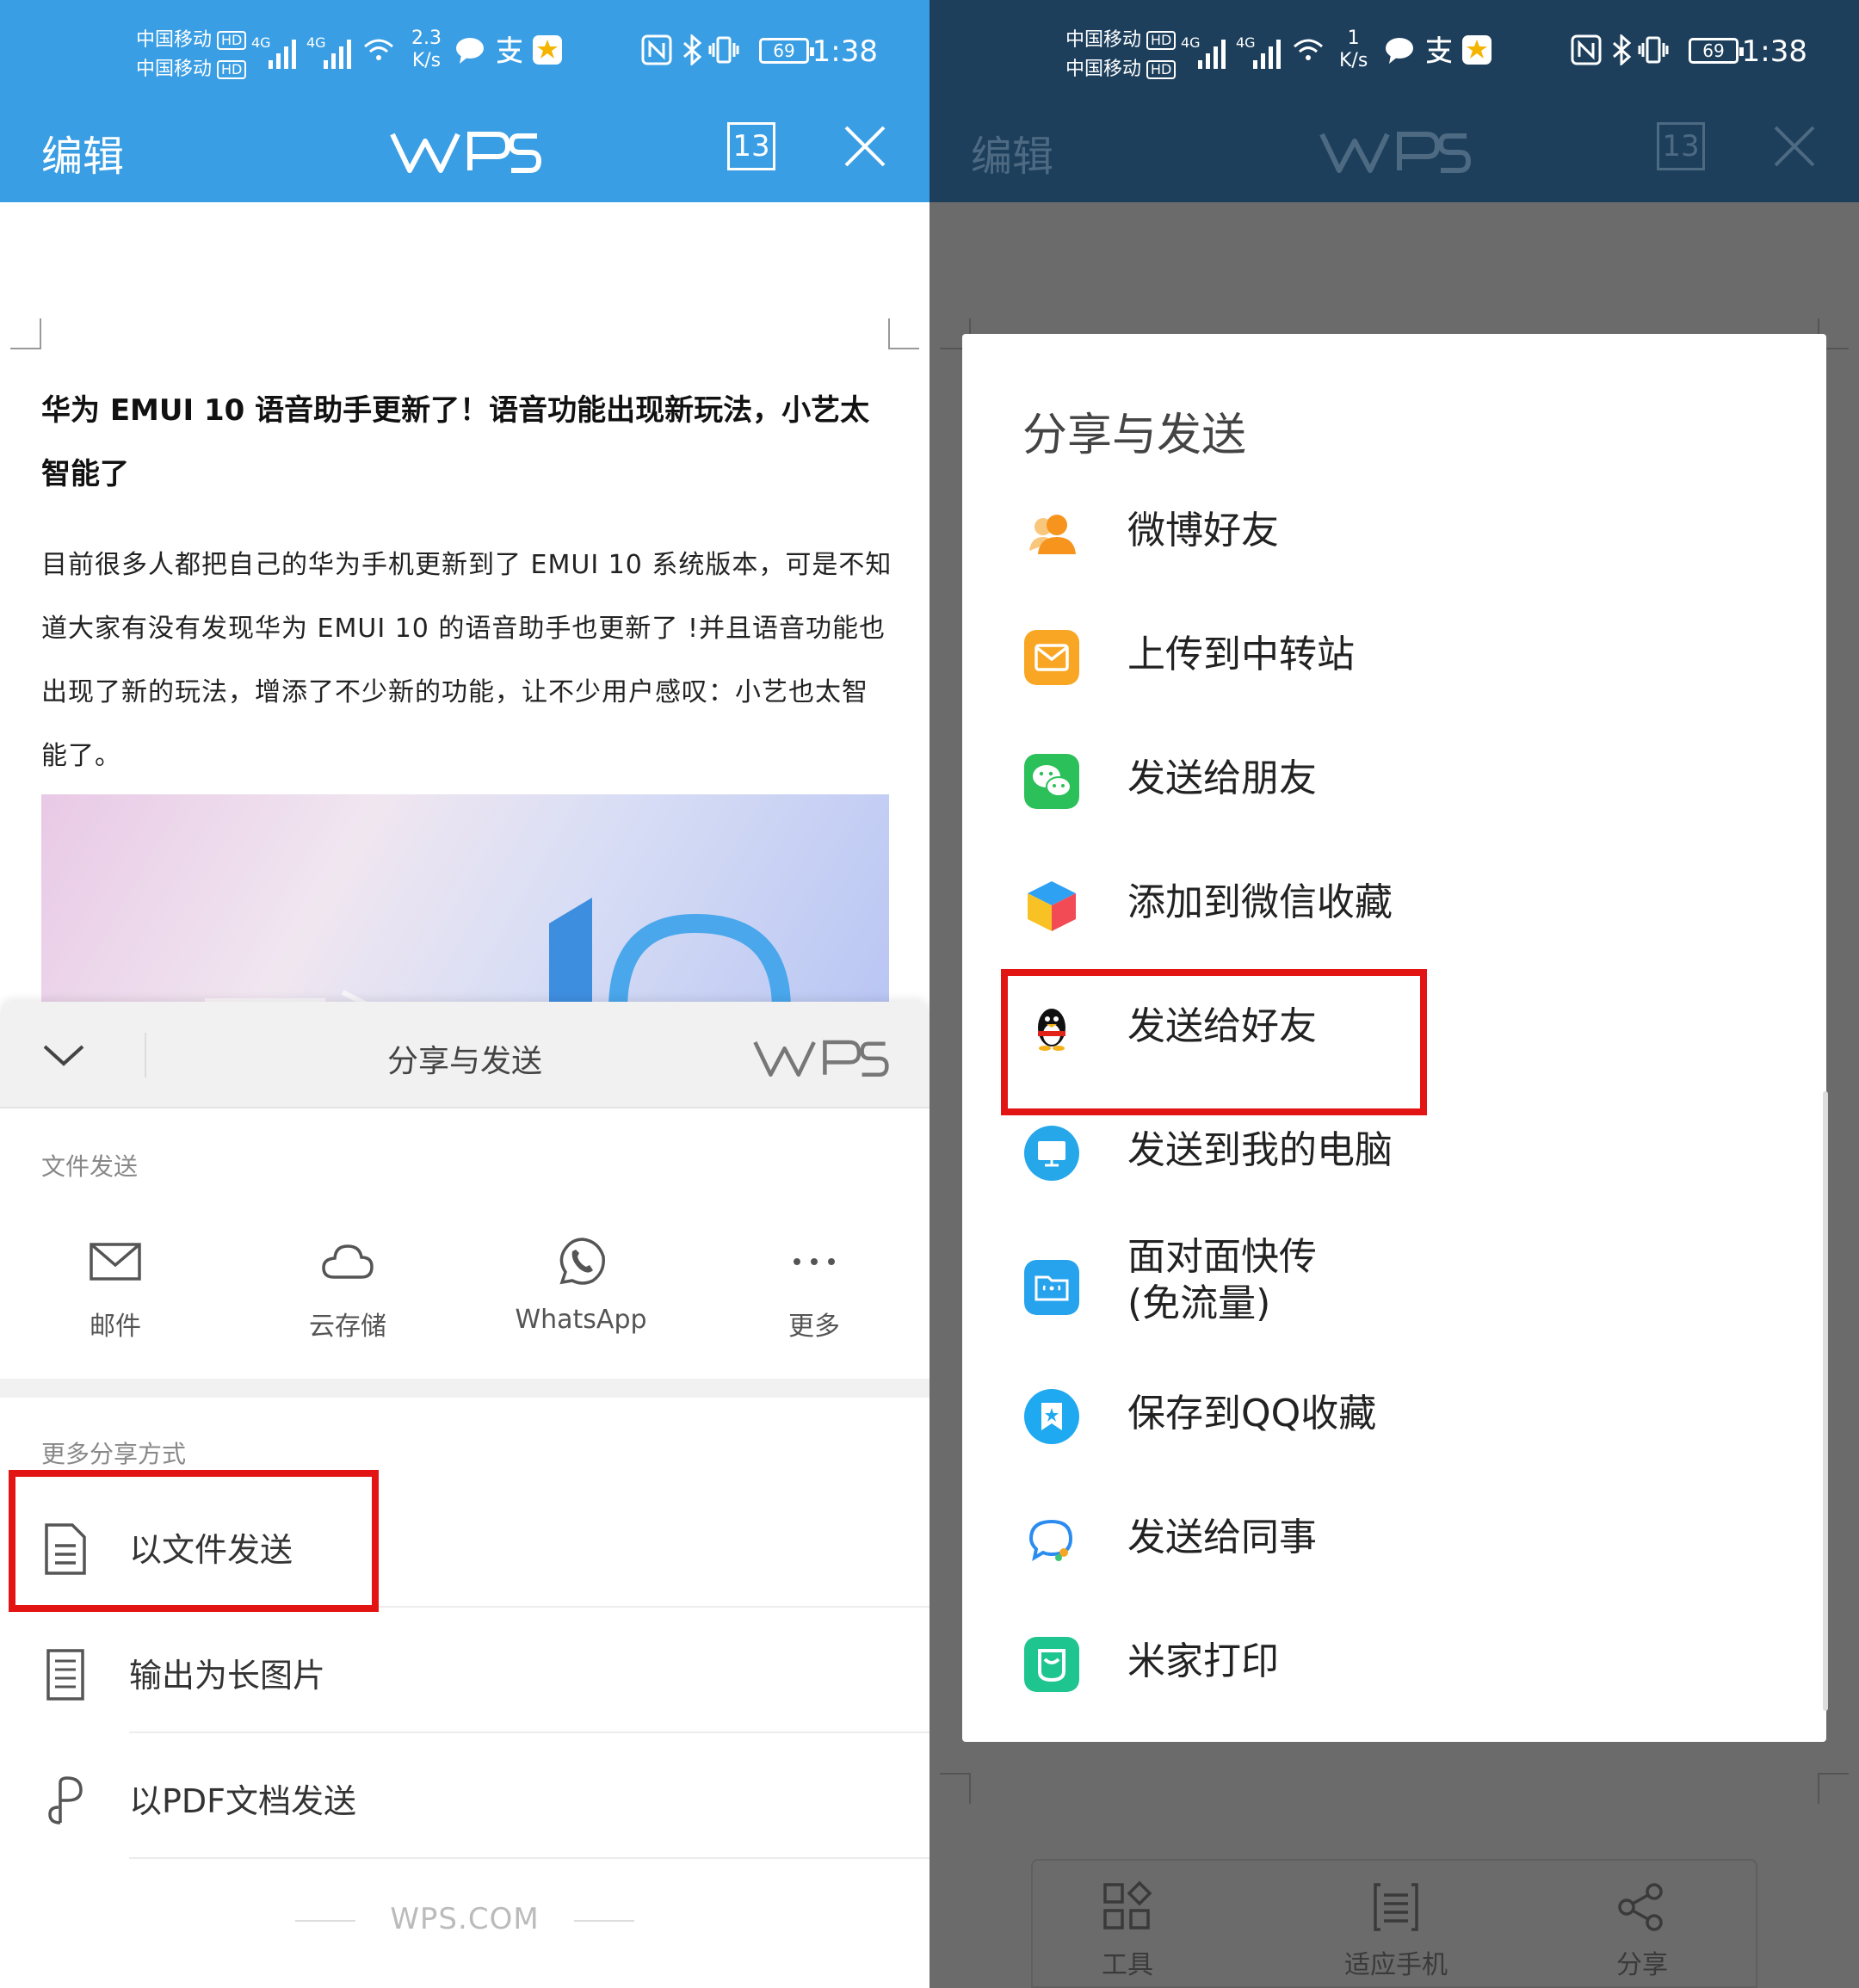  What do you see at coordinates (427, 50) in the screenshot?
I see `network-speed: 2.3 K/s` at bounding box center [427, 50].